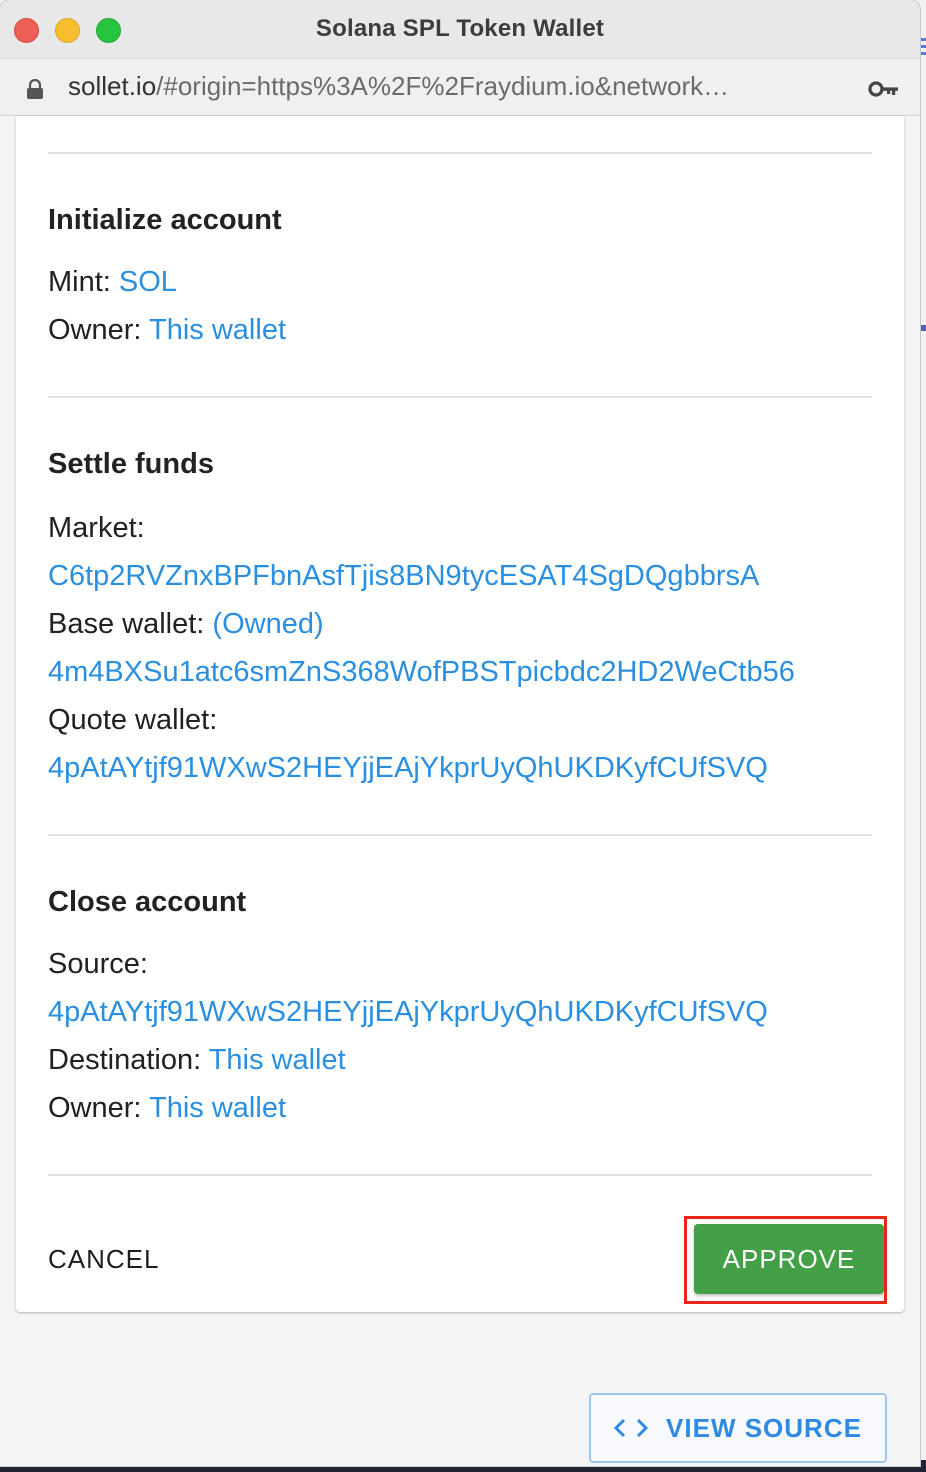 The image size is (926, 1472). I want to click on destination-row: Destination: This wallet, so click(197, 1060).